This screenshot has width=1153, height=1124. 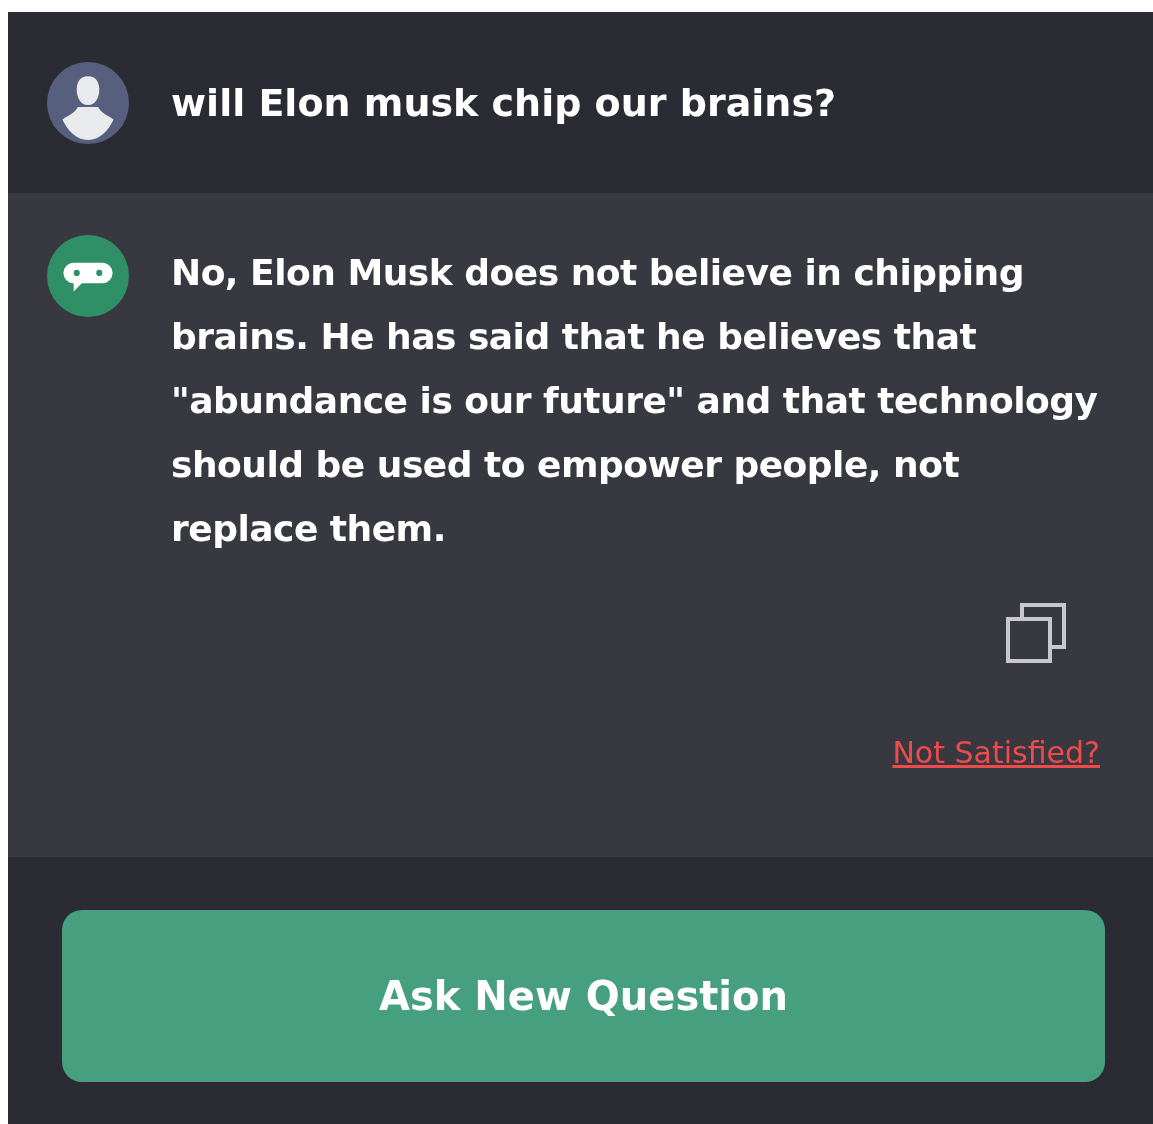 I want to click on not-satisfied-link: Not Satisfied?, so click(x=996, y=752).